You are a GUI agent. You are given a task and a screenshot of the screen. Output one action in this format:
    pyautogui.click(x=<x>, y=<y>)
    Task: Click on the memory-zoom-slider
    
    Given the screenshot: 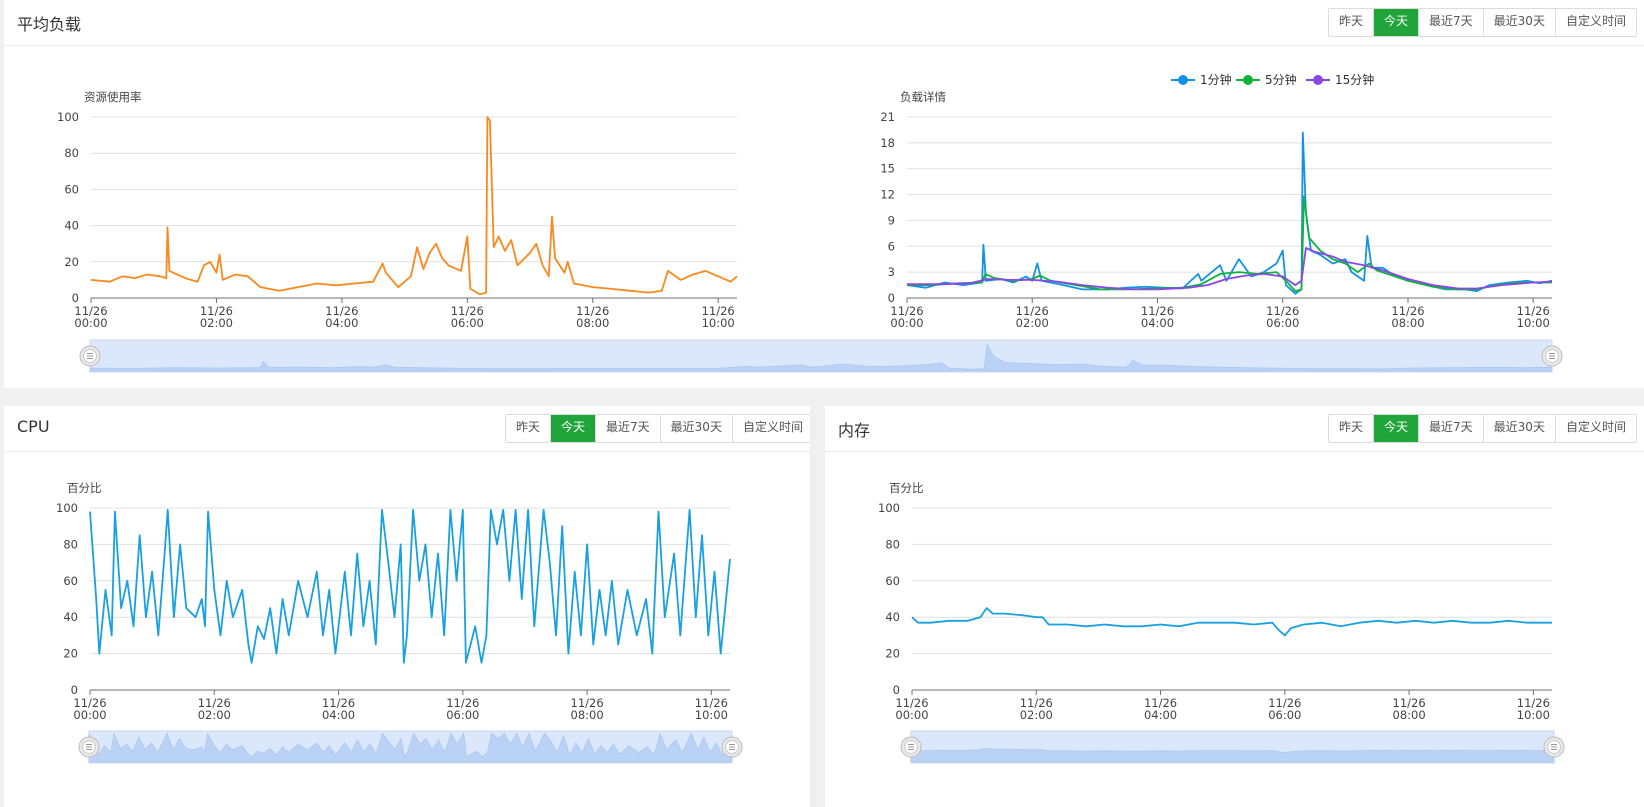 What is the action you would take?
    pyautogui.click(x=1232, y=747)
    